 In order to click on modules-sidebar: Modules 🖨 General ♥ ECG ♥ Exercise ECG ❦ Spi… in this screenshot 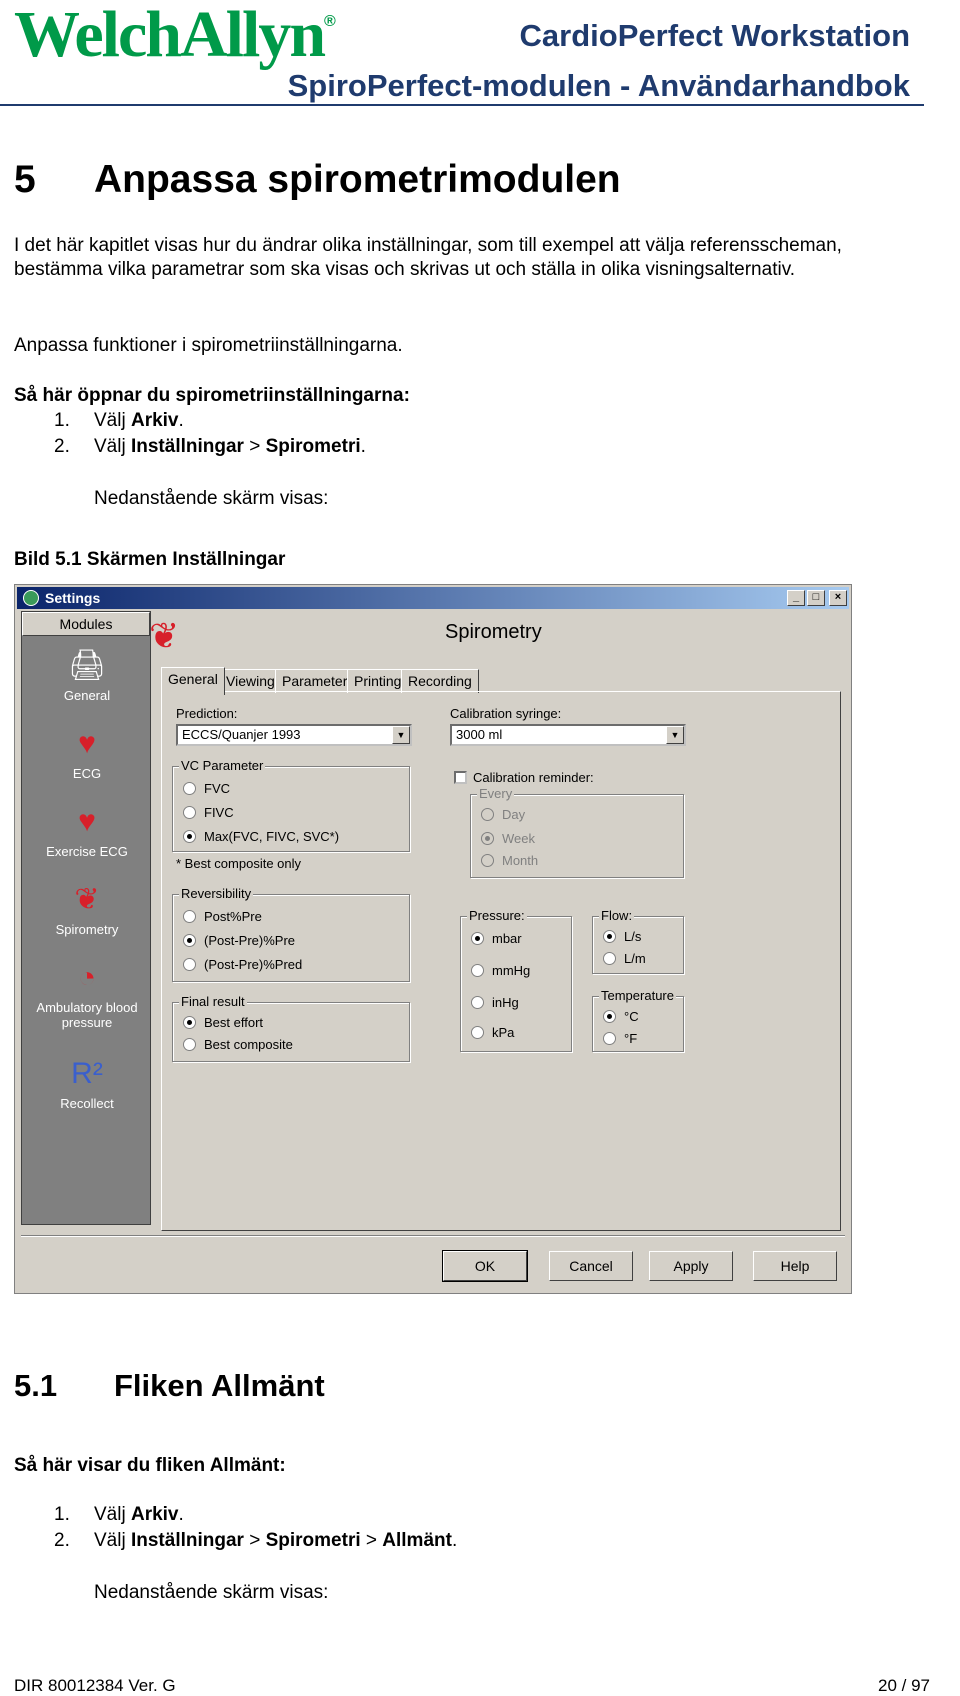, I will do `click(86, 918)`.